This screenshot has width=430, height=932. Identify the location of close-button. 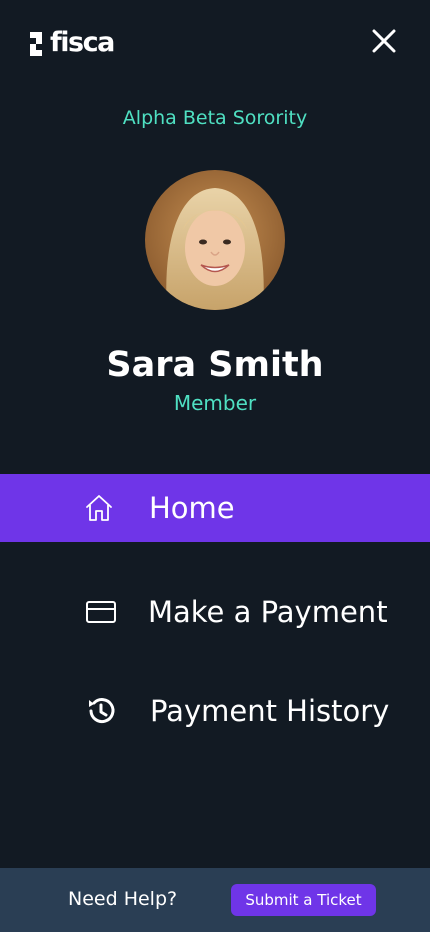
(384, 41).